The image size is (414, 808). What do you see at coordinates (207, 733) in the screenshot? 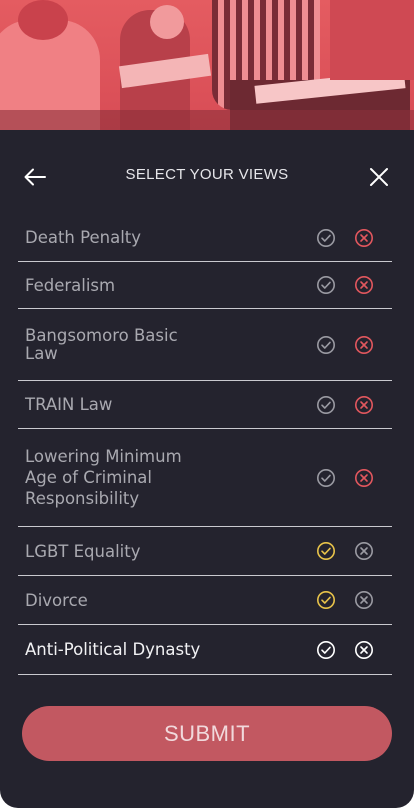
I see `submit-button: SUBMIT` at bounding box center [207, 733].